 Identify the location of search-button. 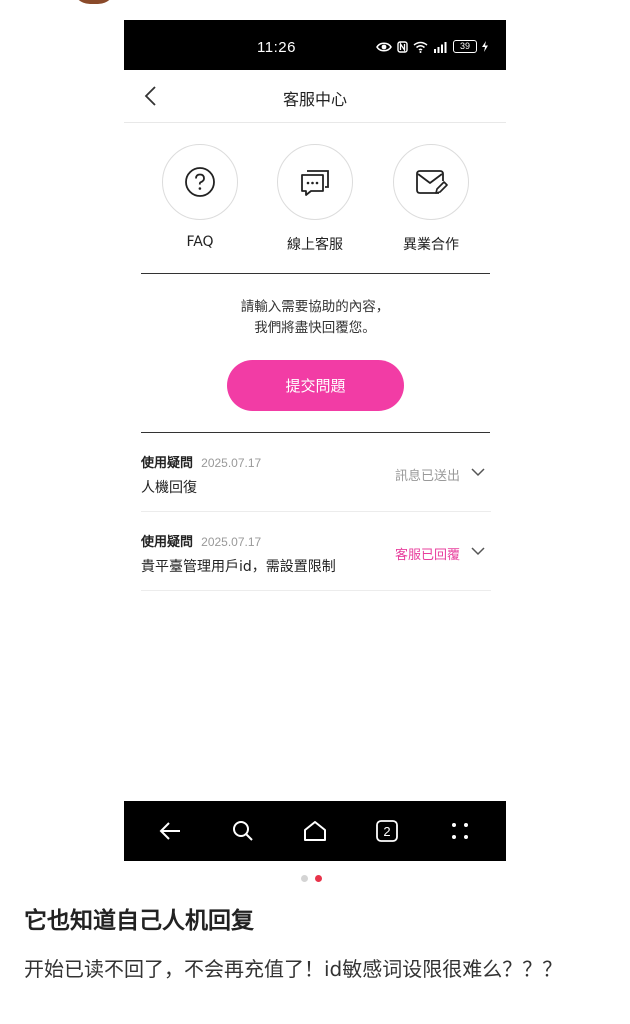
(243, 831).